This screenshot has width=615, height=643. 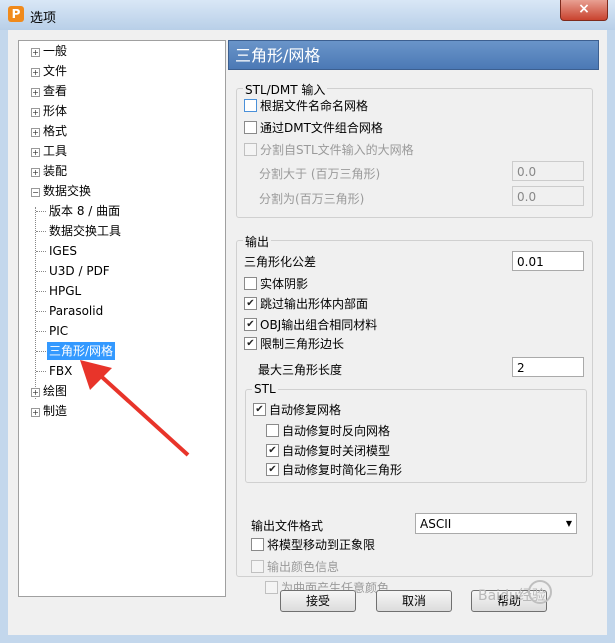 What do you see at coordinates (250, 127) in the screenshot?
I see `combine-via-dmt-checkbox` at bounding box center [250, 127].